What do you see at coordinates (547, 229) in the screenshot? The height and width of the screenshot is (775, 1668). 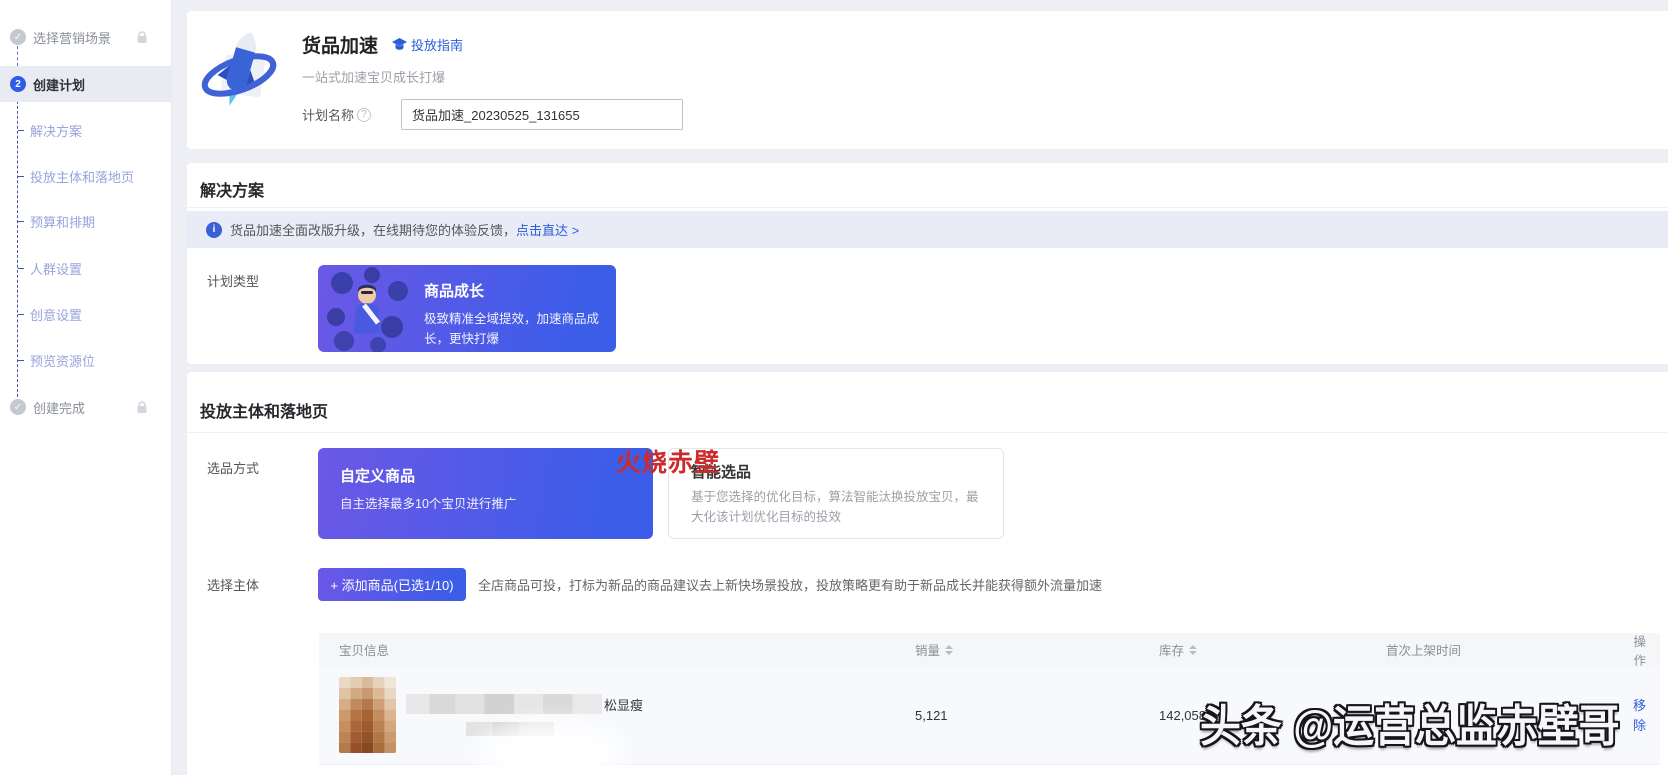 I see `notice-direct-link: 点击直达 >` at bounding box center [547, 229].